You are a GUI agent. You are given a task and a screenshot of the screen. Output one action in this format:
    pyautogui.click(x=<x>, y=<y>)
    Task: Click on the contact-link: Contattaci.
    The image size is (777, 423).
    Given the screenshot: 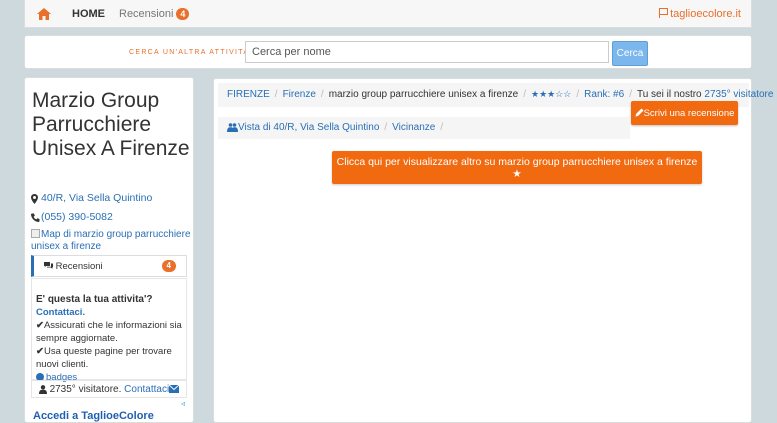 What is the action you would take?
    pyautogui.click(x=60, y=312)
    